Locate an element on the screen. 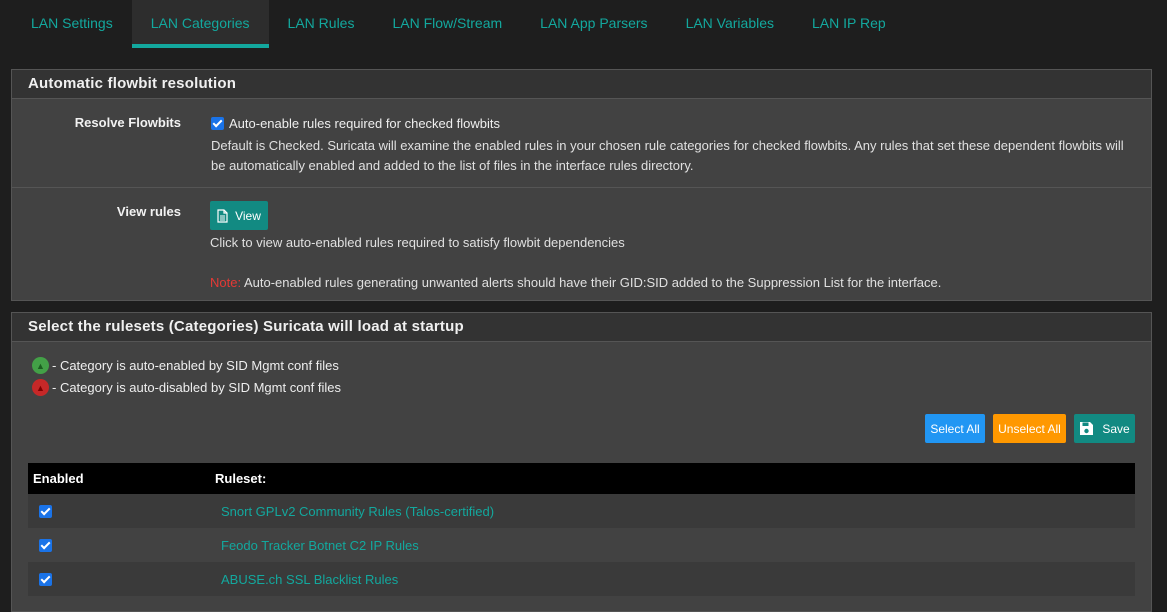  document-icon is located at coordinates (222, 215).